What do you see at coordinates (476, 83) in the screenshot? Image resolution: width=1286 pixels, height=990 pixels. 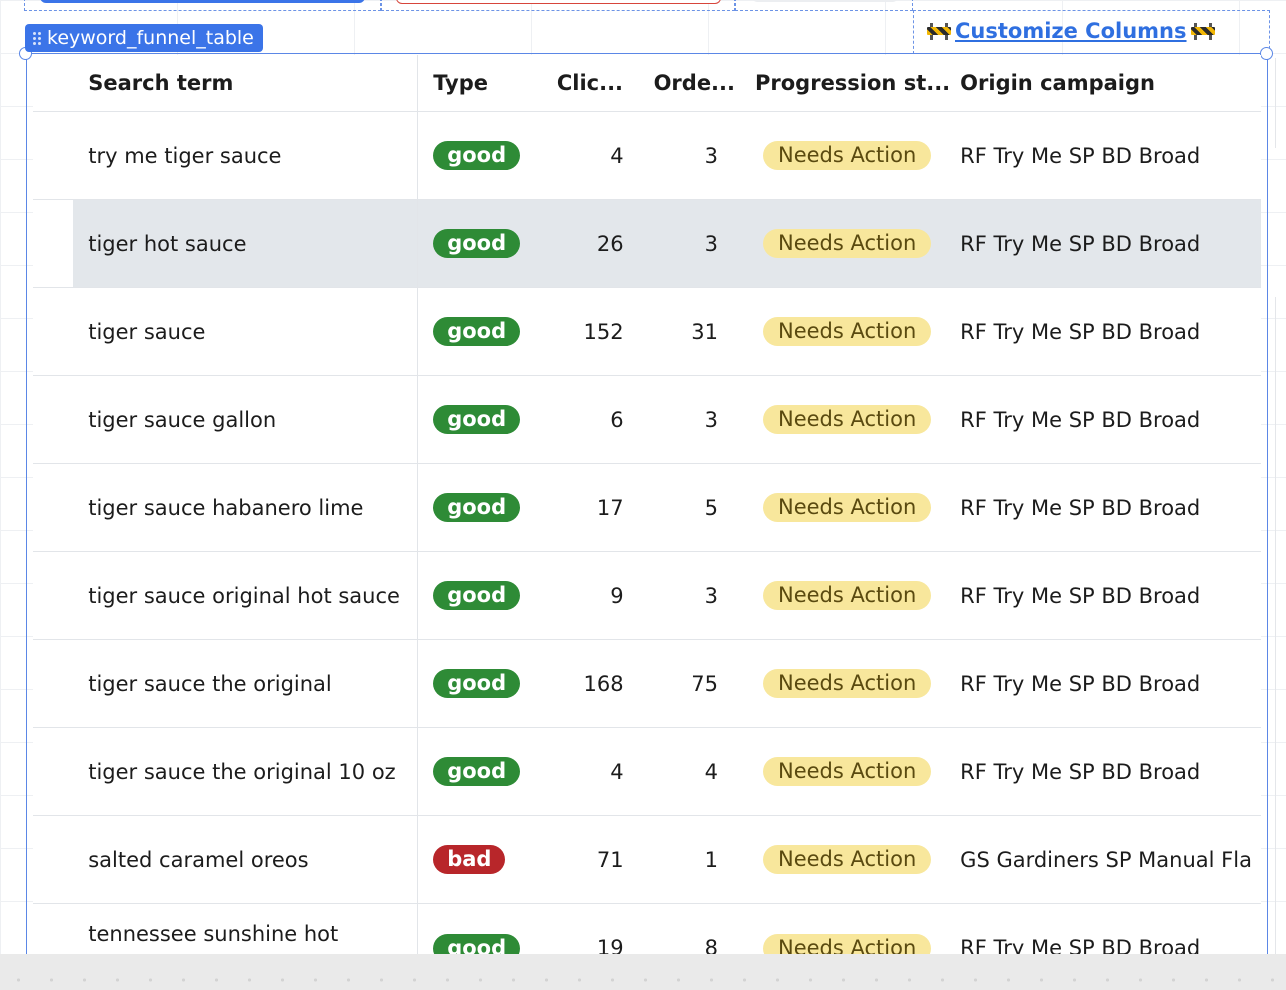 I see `header-type: Type` at bounding box center [476, 83].